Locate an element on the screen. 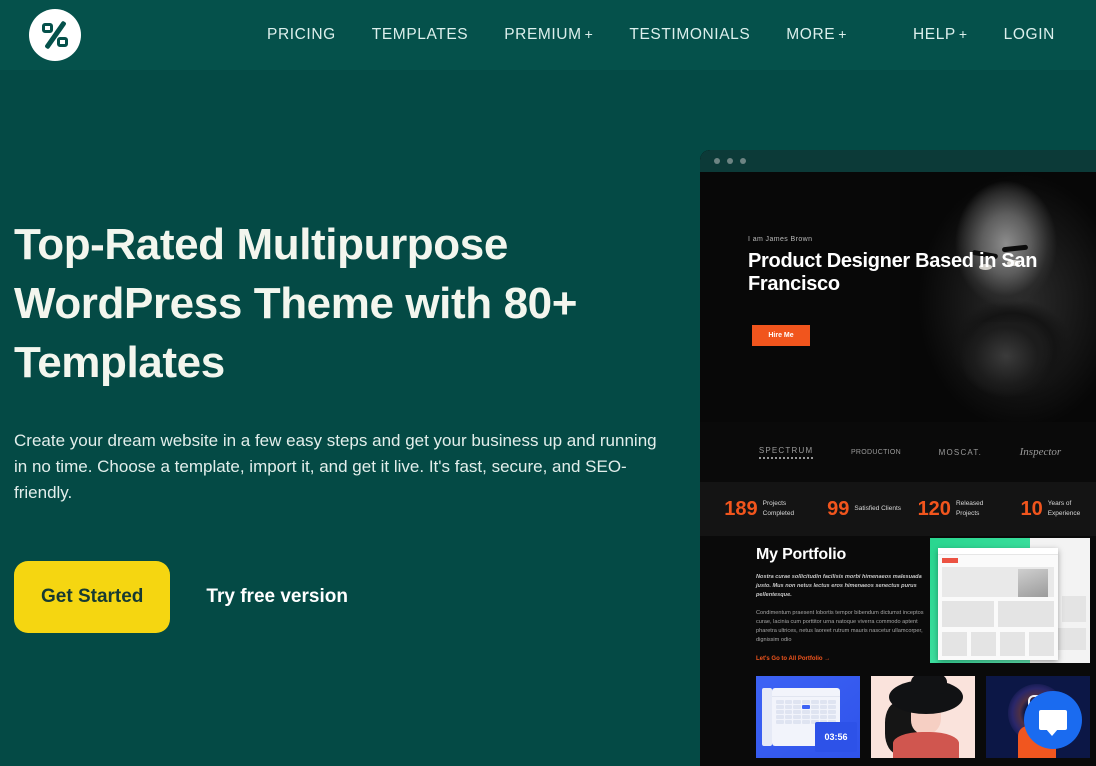  all-portfolio-link: Let's Go to All Portfolio → is located at coordinates (842, 659).